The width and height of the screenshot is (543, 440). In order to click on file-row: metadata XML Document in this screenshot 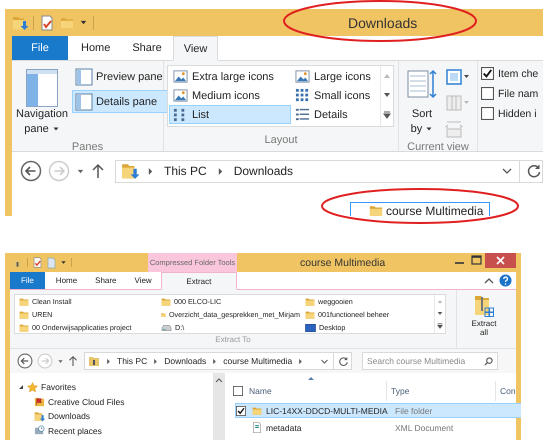, I will do `click(378, 427)`.